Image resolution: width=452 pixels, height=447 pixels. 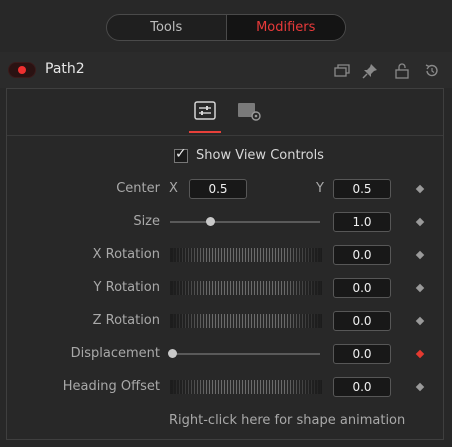 What do you see at coordinates (65, 69) in the screenshot?
I see `node-name: Path2` at bounding box center [65, 69].